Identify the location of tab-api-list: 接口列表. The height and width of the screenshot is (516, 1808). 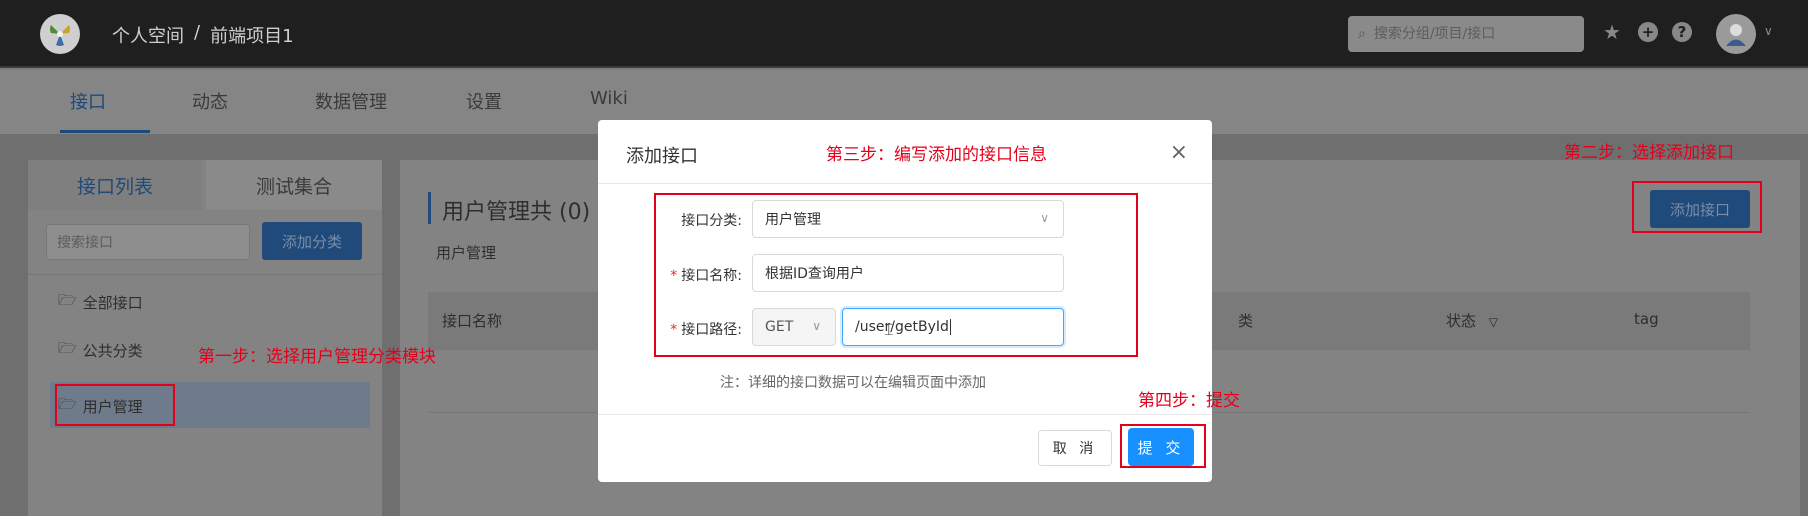
(115, 185).